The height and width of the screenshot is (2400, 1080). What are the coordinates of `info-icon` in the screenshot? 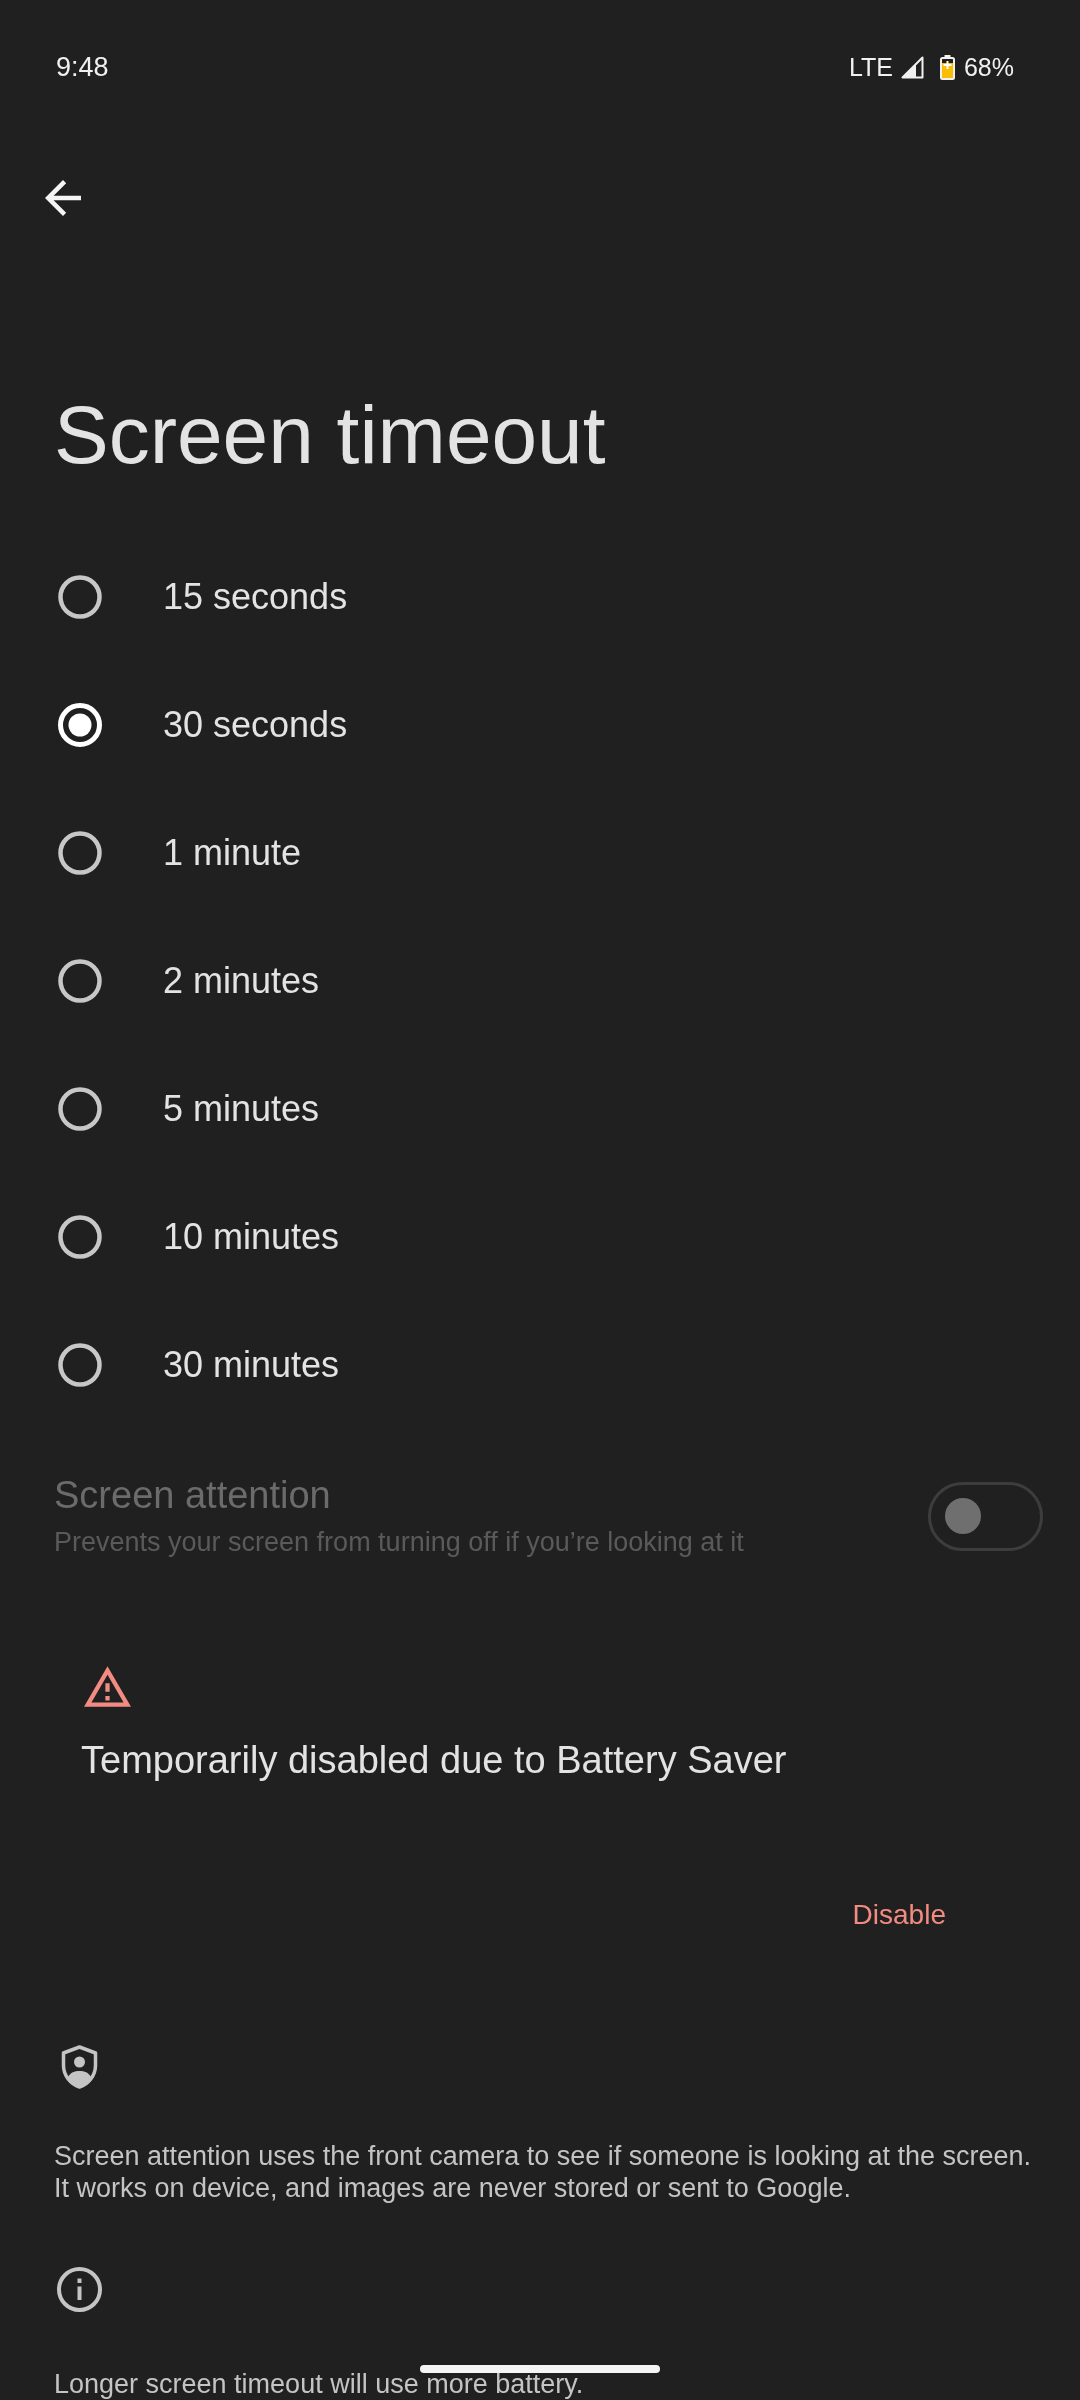 It's located at (79, 2289).